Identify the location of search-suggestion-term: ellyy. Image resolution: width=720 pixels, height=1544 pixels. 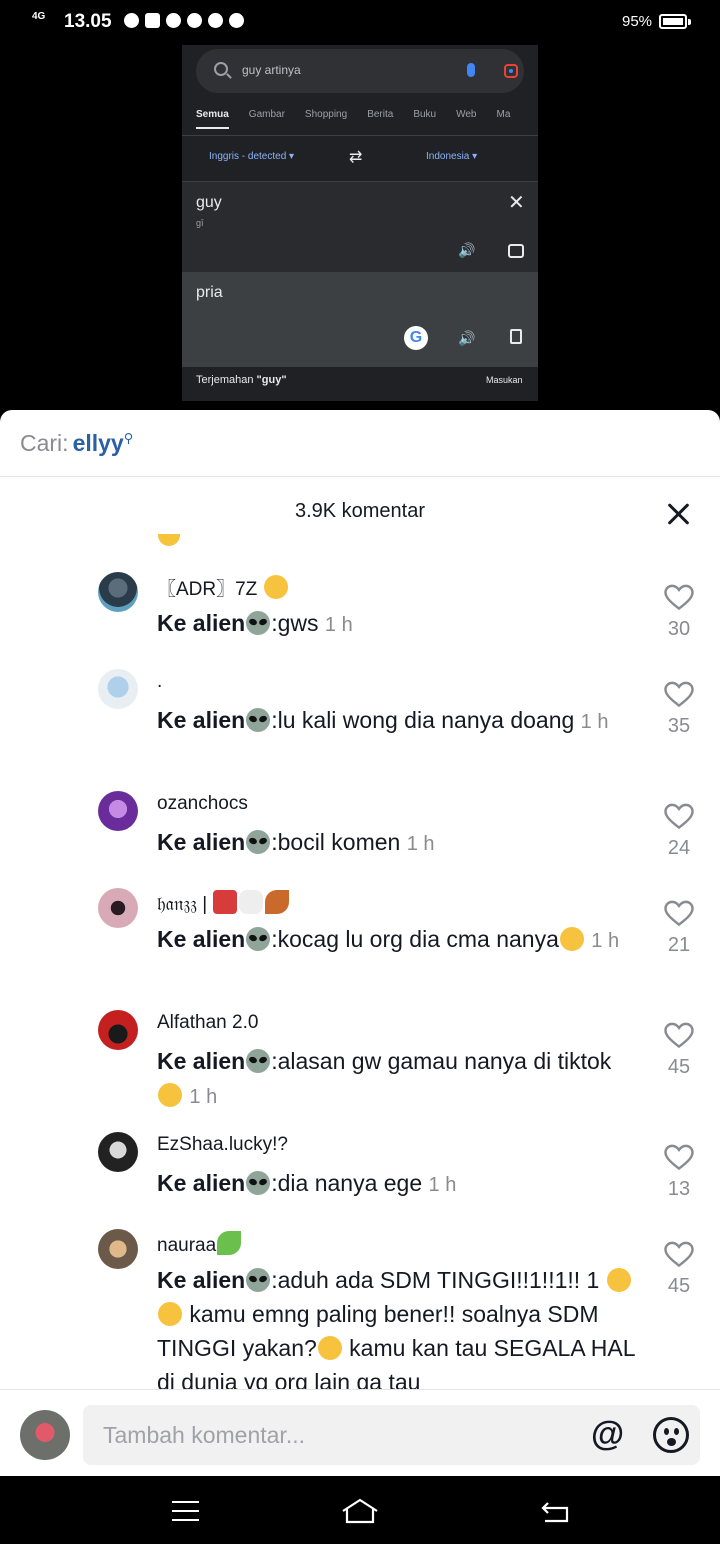
(98, 443).